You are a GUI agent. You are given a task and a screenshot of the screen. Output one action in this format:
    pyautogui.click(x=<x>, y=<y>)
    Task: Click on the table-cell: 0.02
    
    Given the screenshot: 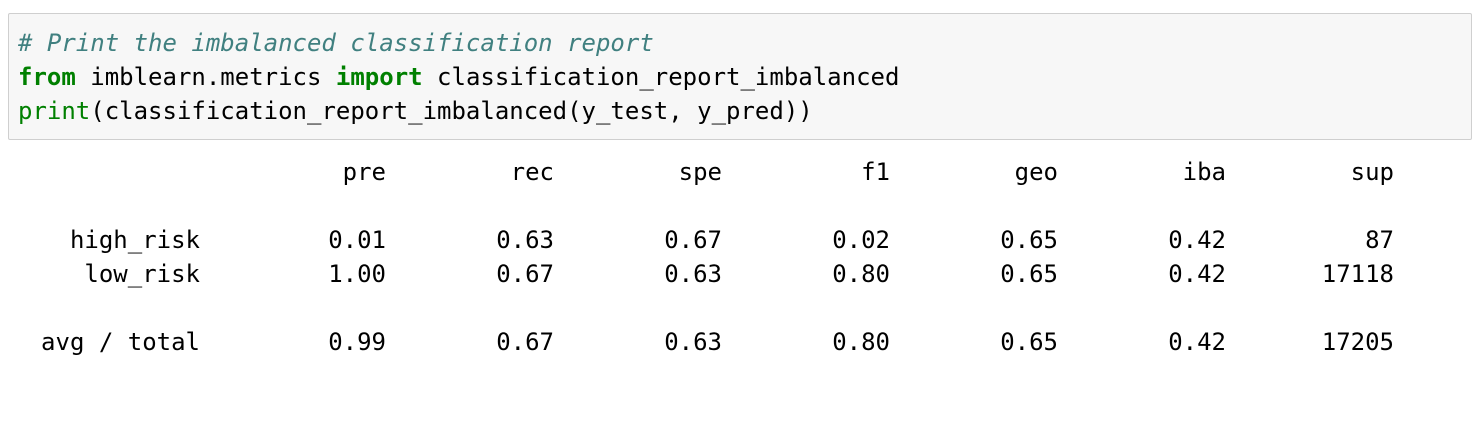 What is the action you would take?
    pyautogui.click(x=861, y=240)
    